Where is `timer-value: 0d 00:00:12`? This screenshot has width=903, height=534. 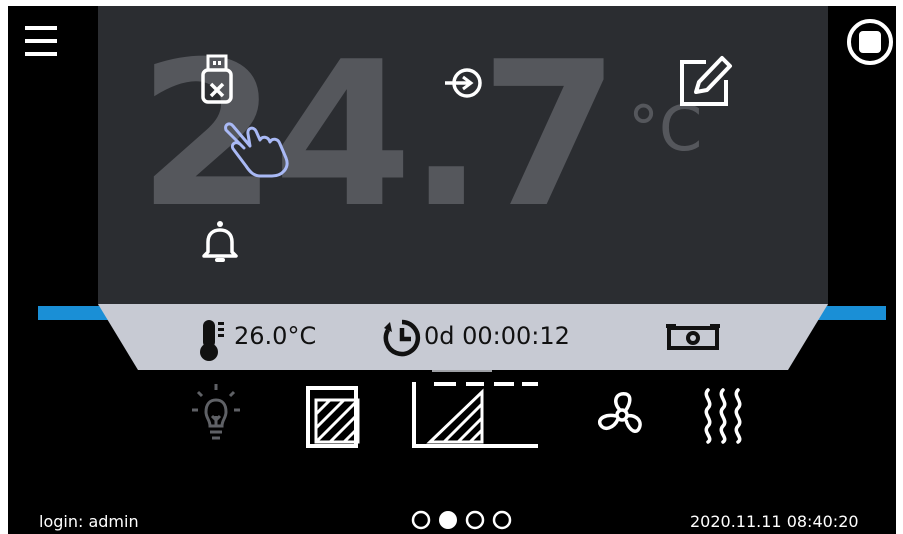
timer-value: 0d 00:00:12 is located at coordinates (497, 336).